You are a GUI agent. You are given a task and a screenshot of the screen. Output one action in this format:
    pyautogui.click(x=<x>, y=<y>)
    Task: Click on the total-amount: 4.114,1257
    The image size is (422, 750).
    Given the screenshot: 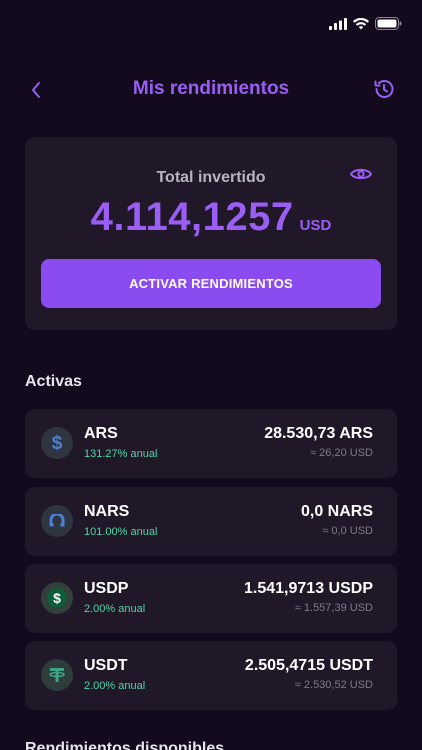 What is the action you would take?
    pyautogui.click(x=192, y=217)
    